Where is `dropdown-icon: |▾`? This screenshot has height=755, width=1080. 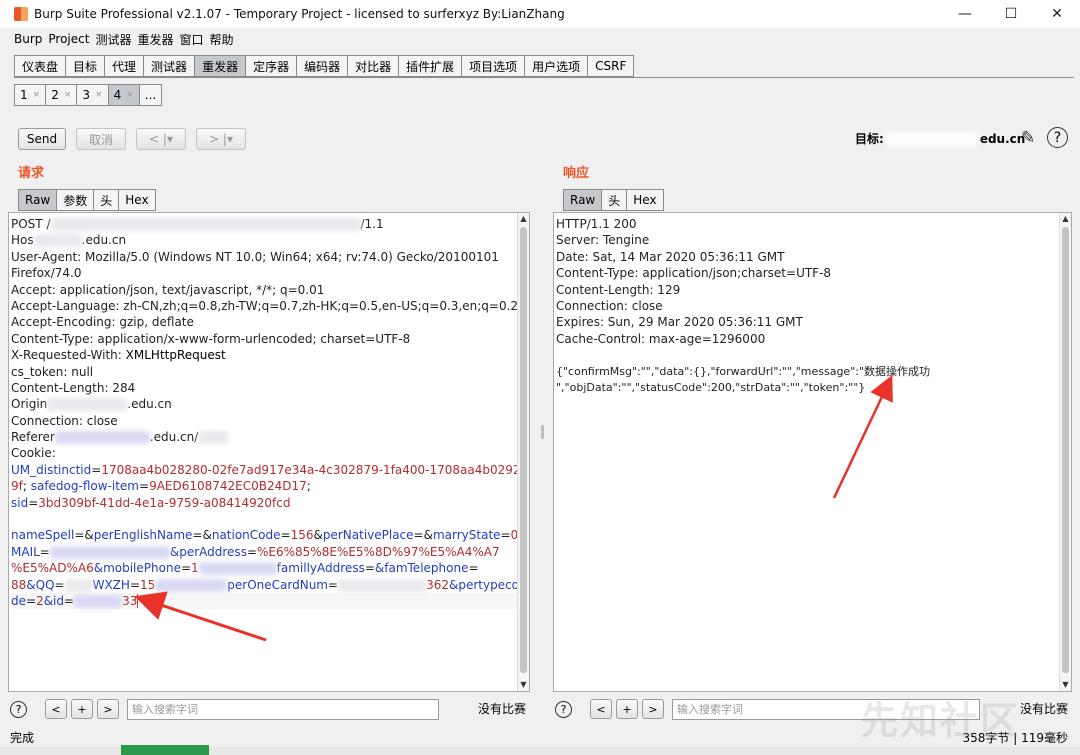
dropdown-icon: |▾ is located at coordinates (167, 139).